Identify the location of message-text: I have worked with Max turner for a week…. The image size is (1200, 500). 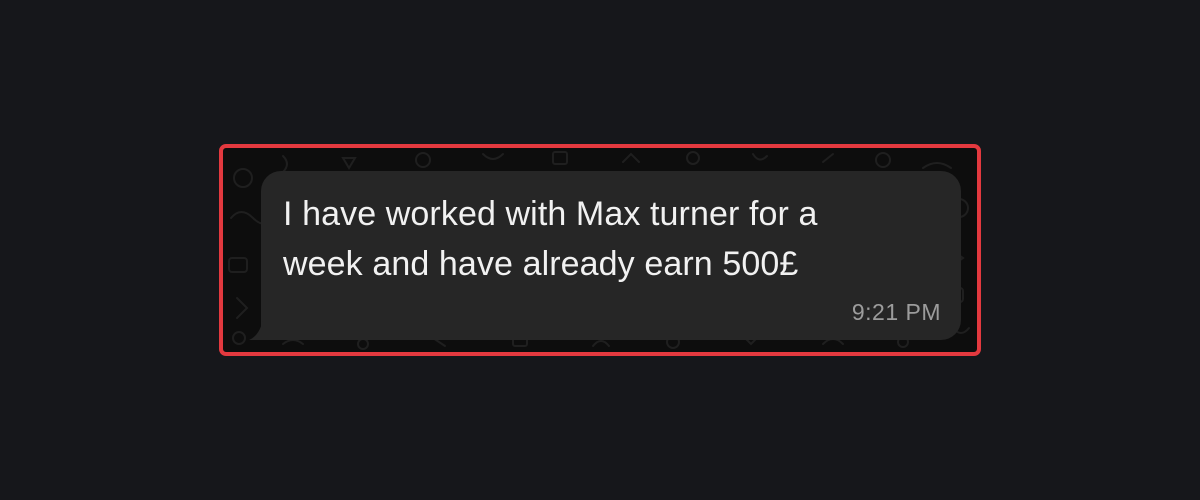
(550, 239).